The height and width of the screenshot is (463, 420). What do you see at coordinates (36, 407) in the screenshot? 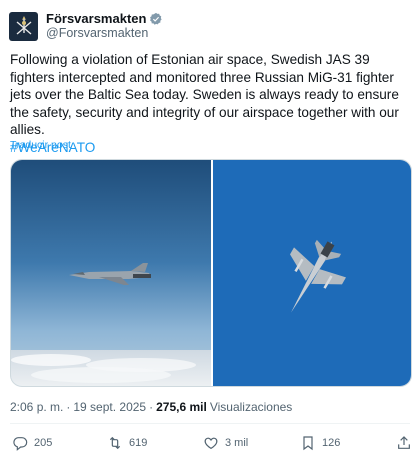
I see `tweet-time: 2:06 p. m.` at bounding box center [36, 407].